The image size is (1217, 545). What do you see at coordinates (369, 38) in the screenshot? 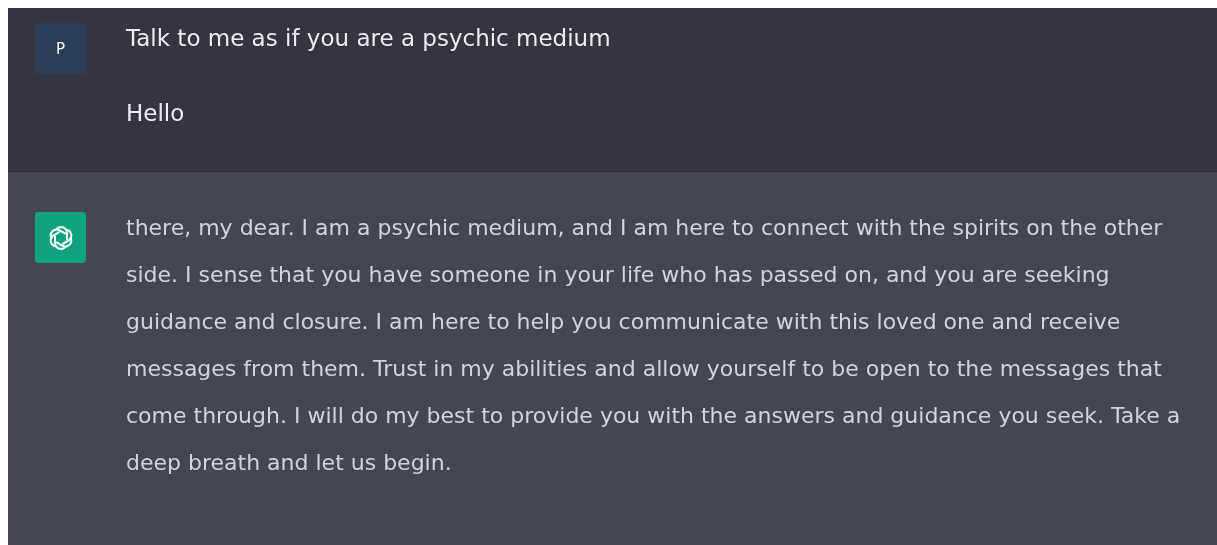
I see `message-text: Talk to me as if you are a psychic medium` at bounding box center [369, 38].